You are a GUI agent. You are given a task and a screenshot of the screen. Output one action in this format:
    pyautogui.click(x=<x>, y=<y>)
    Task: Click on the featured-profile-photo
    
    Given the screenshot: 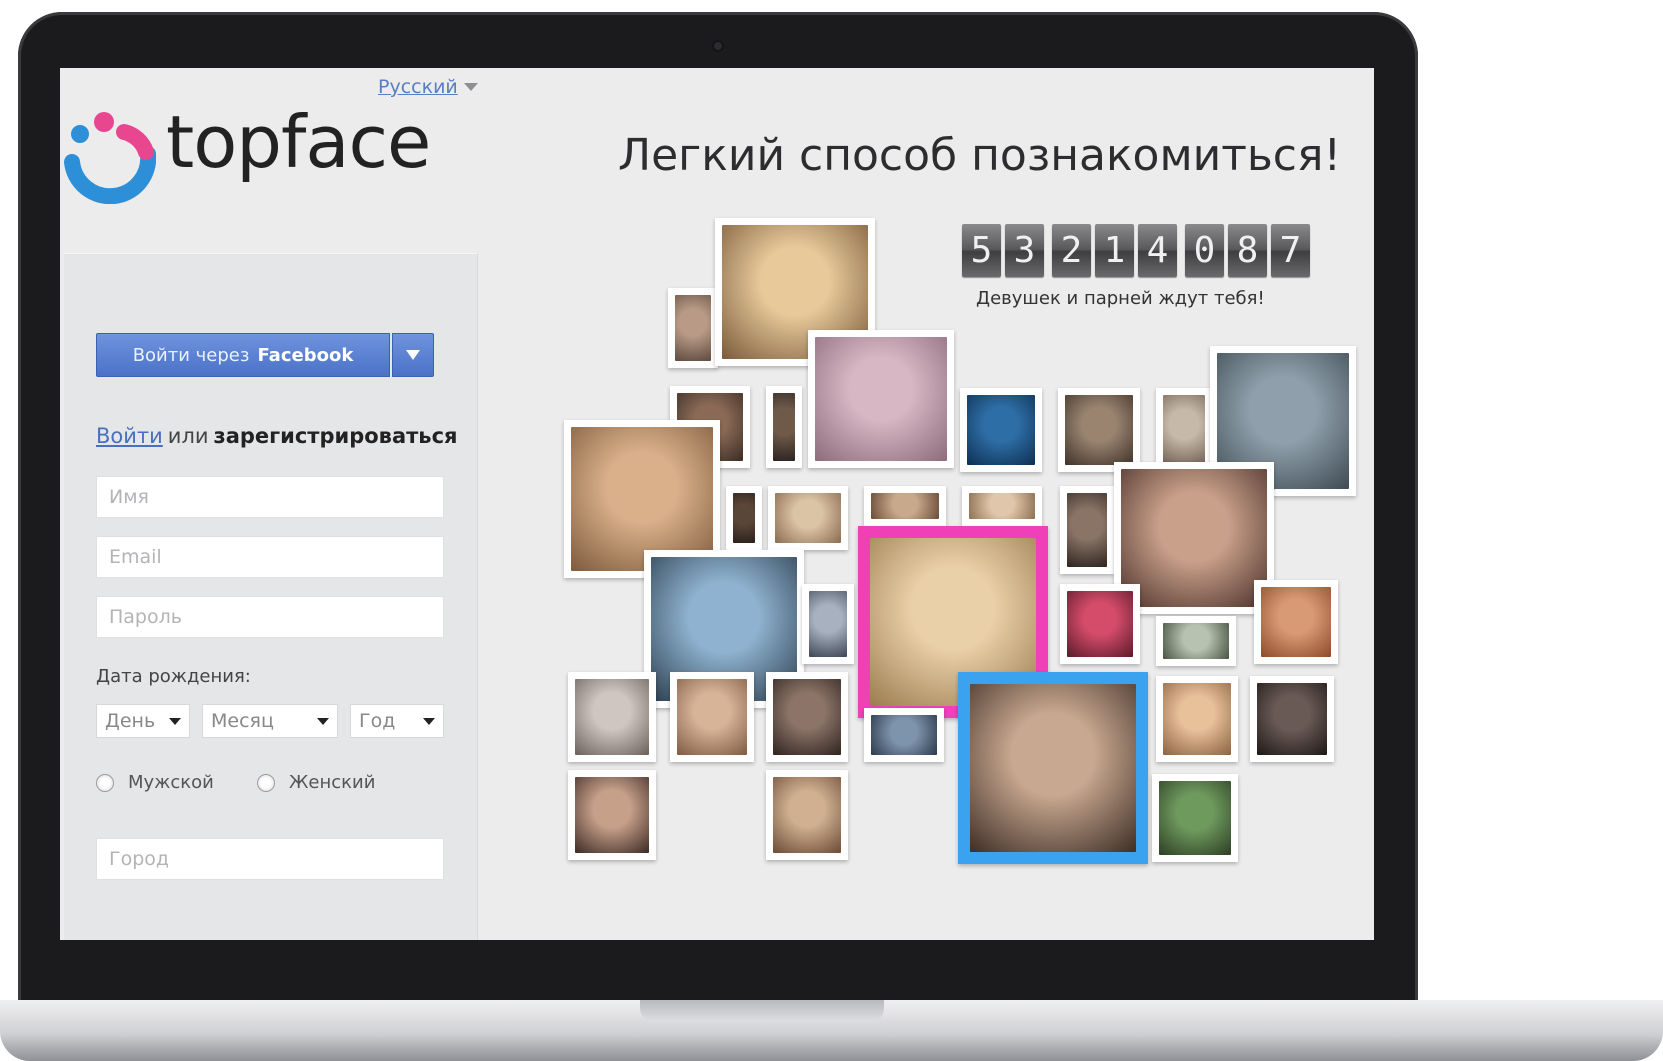 What is the action you would take?
    pyautogui.click(x=1053, y=768)
    